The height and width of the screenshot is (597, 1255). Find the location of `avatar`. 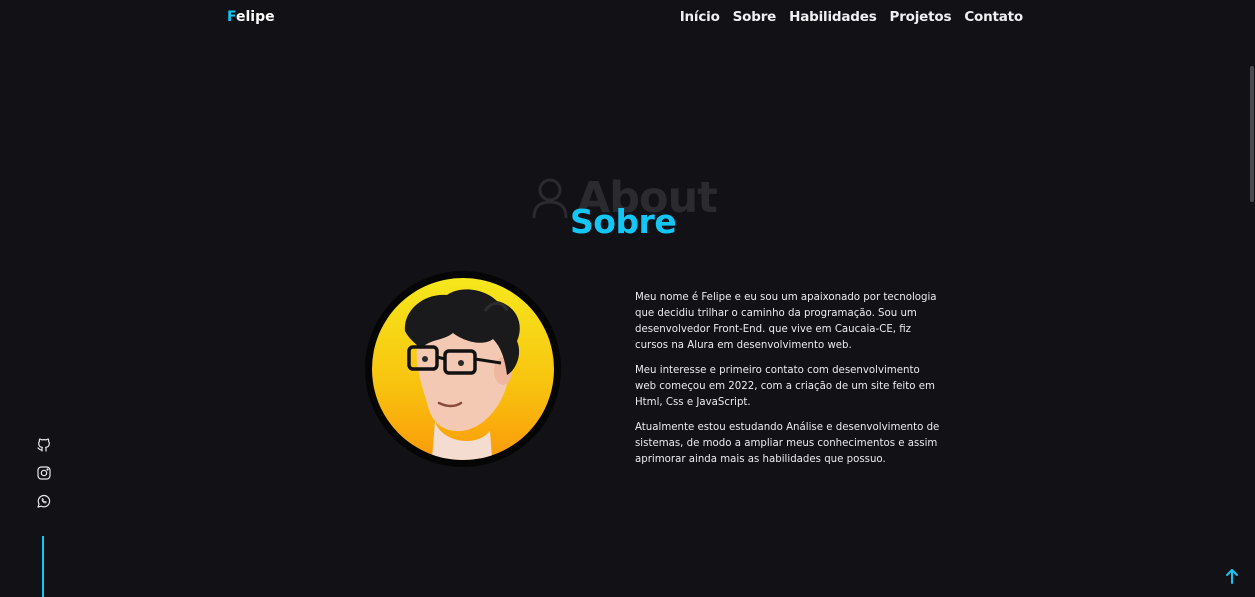

avatar is located at coordinates (463, 369).